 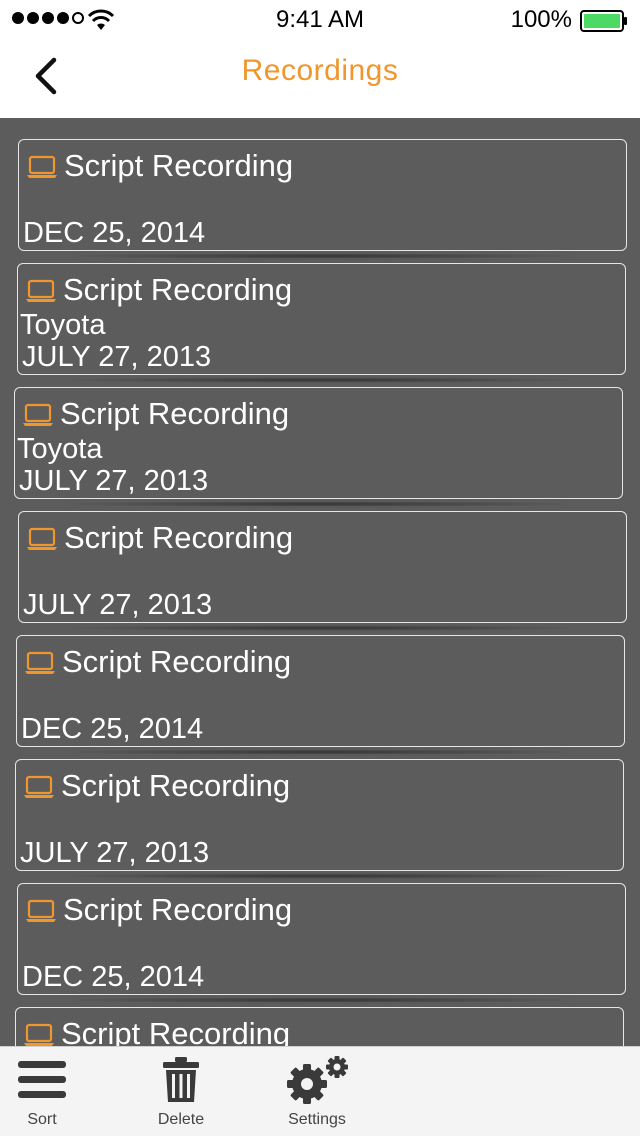 I want to click on settings-button: Settings, so click(x=317, y=1092).